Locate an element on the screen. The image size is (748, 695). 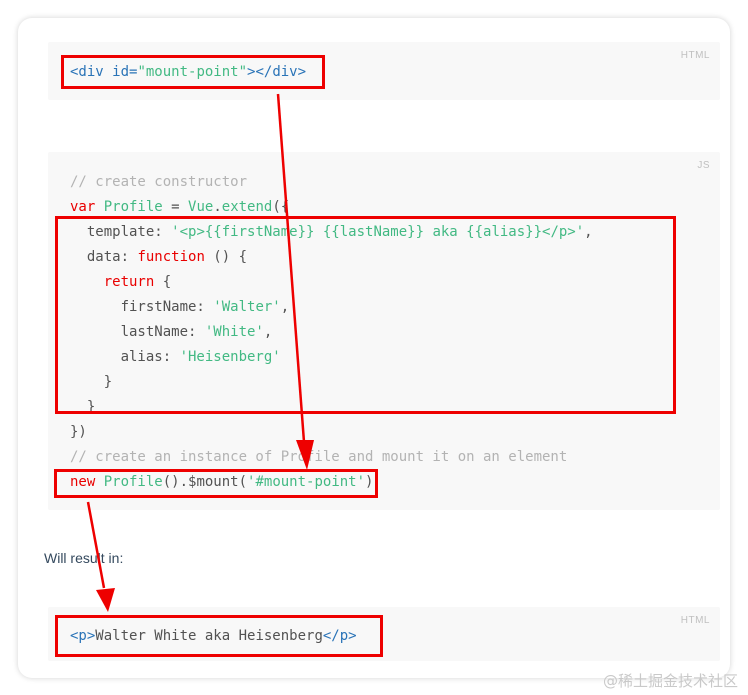
highlight-box-mount-div is located at coordinates (193, 72).